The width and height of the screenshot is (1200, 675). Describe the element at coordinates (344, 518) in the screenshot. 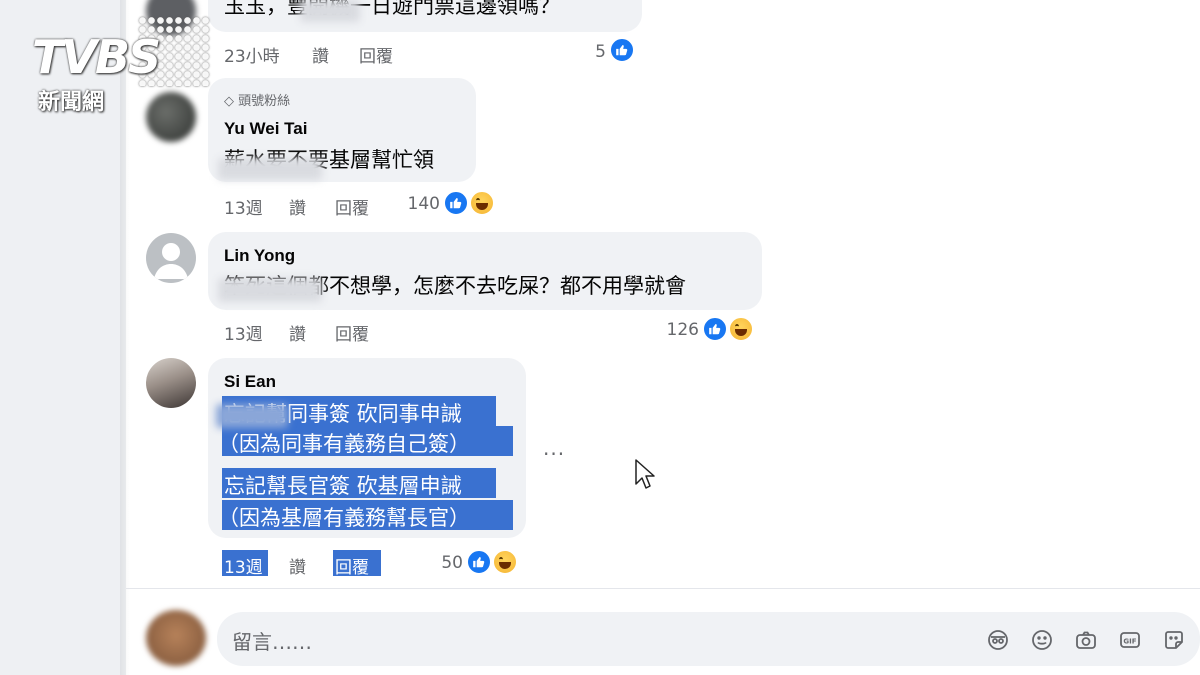

I see `comment-line: （因為基層有義務幫長官）` at that location.